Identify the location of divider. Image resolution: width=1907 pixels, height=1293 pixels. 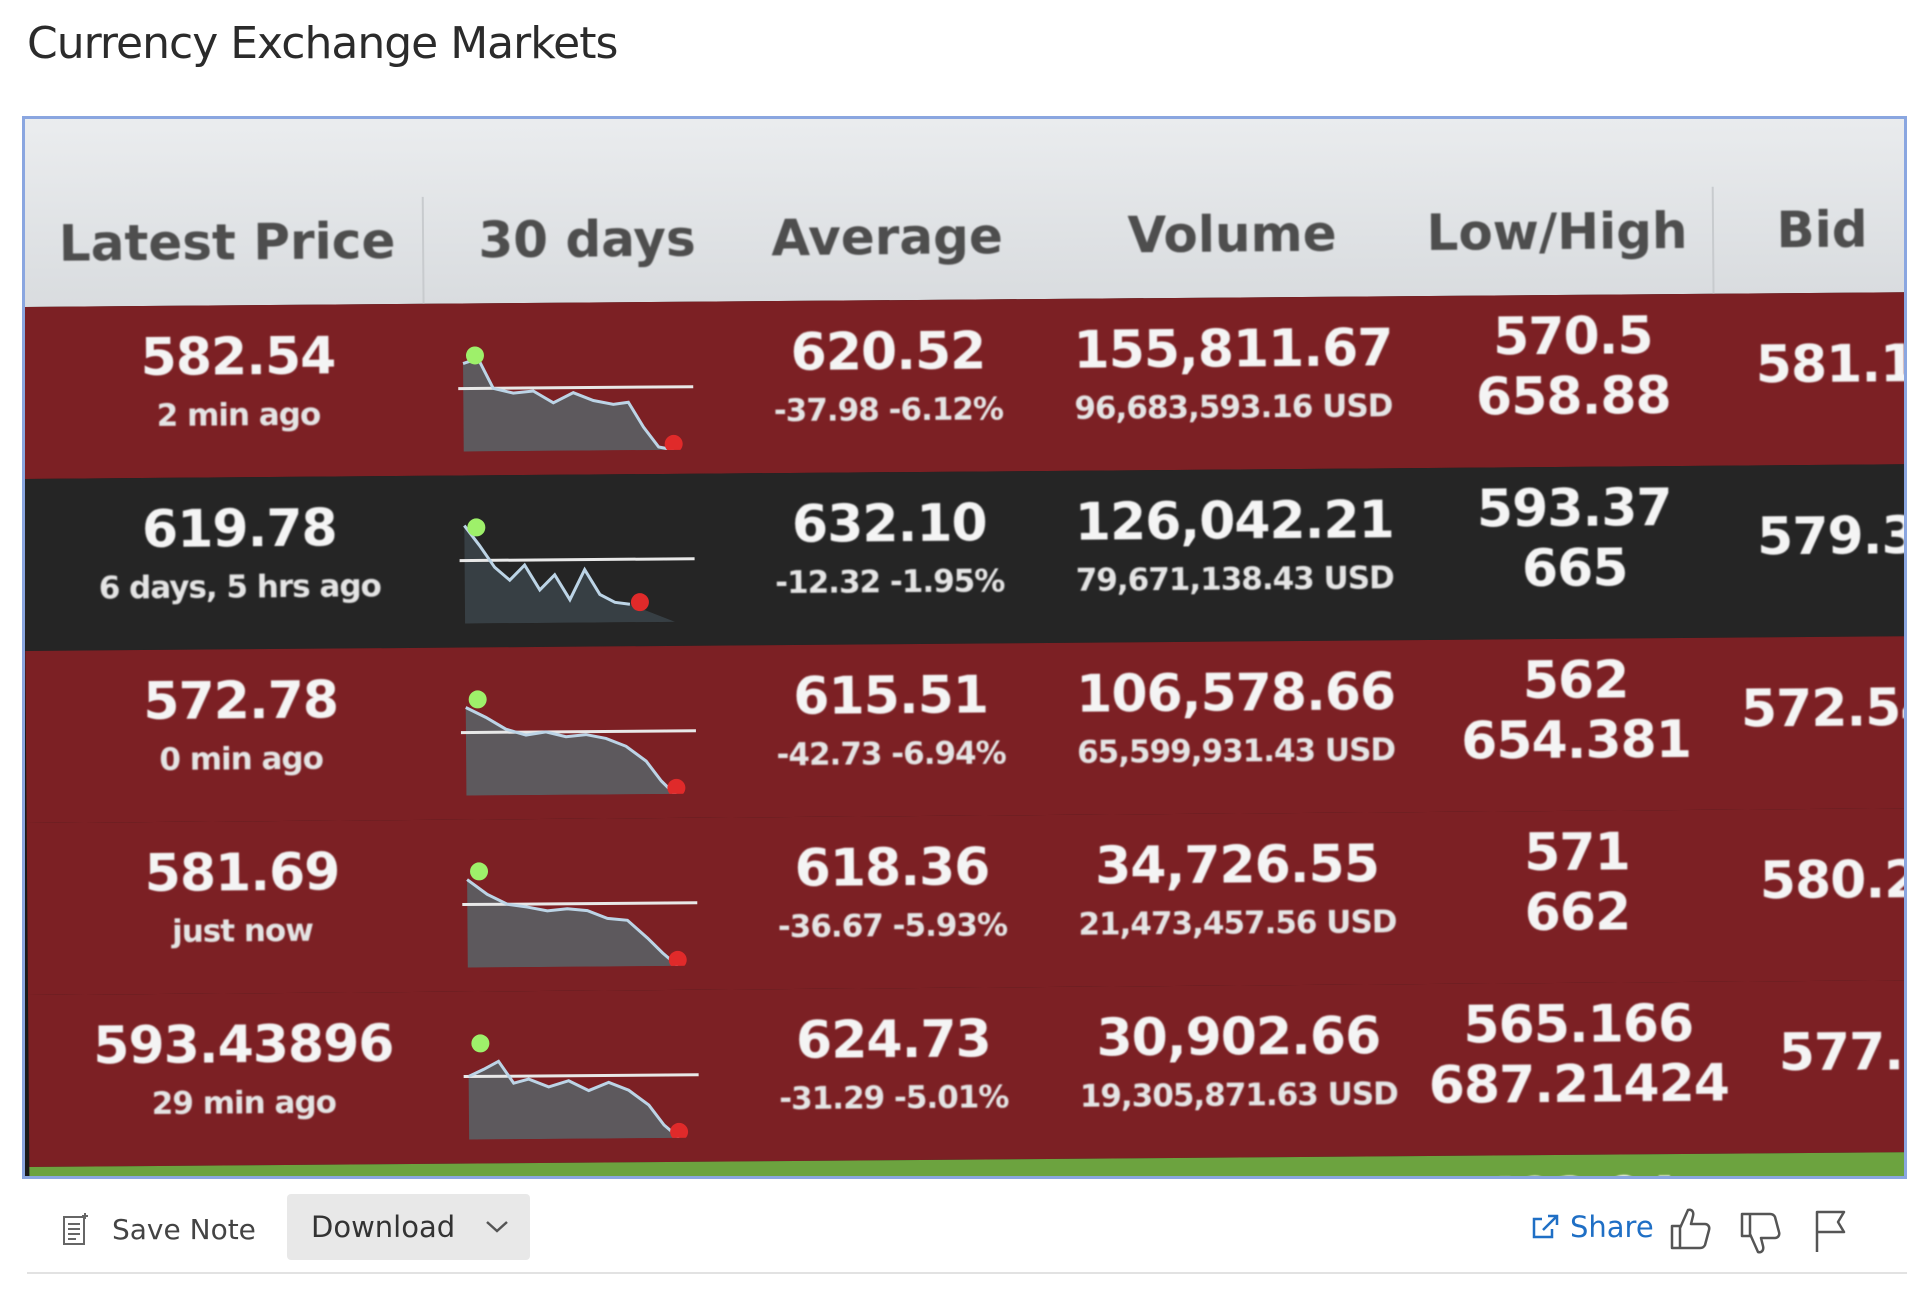
(967, 1273).